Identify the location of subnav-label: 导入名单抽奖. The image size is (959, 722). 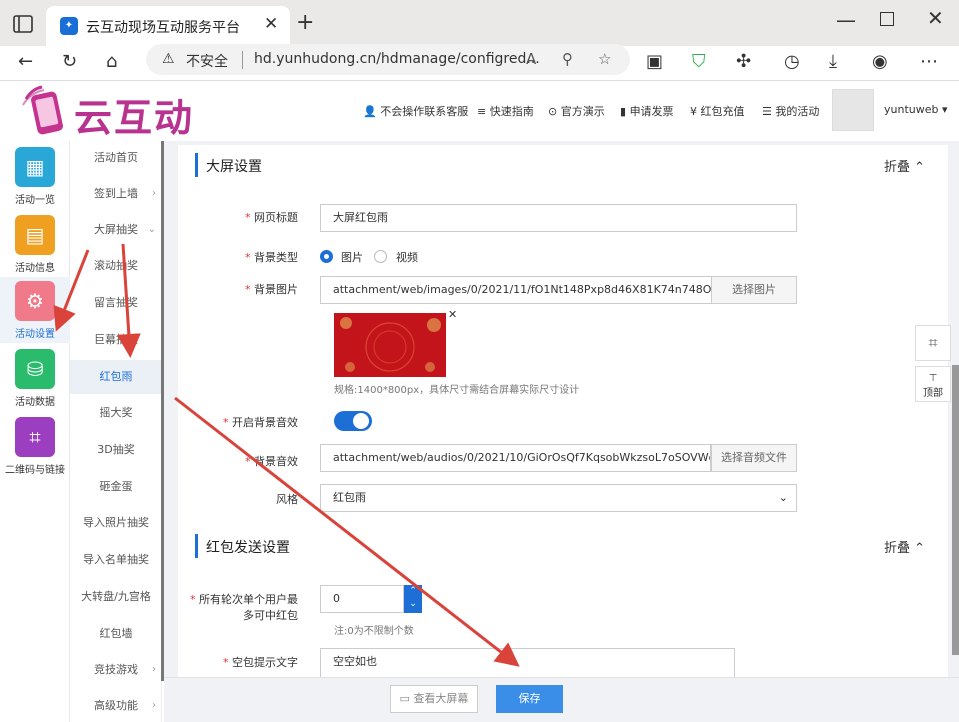
(116, 559).